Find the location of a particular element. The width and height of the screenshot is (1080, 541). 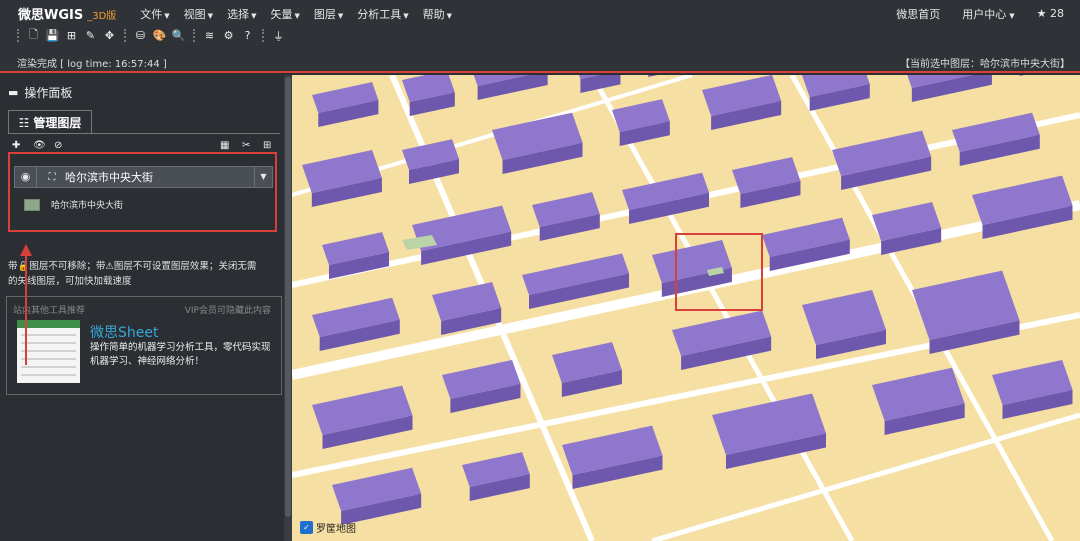

right-menus: 微思首页 用户中心 ▼ ★ 28 is located at coordinates (969, 13).